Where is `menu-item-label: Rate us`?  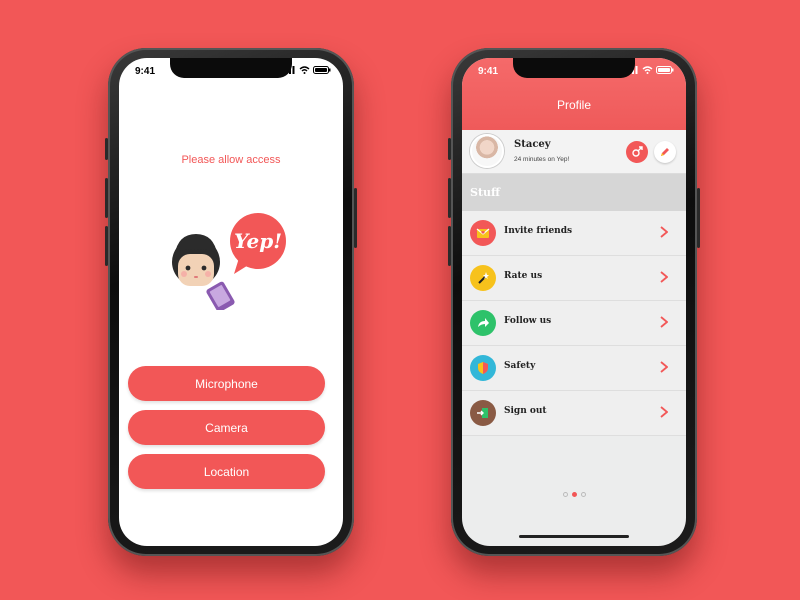 menu-item-label: Rate us is located at coordinates (523, 276).